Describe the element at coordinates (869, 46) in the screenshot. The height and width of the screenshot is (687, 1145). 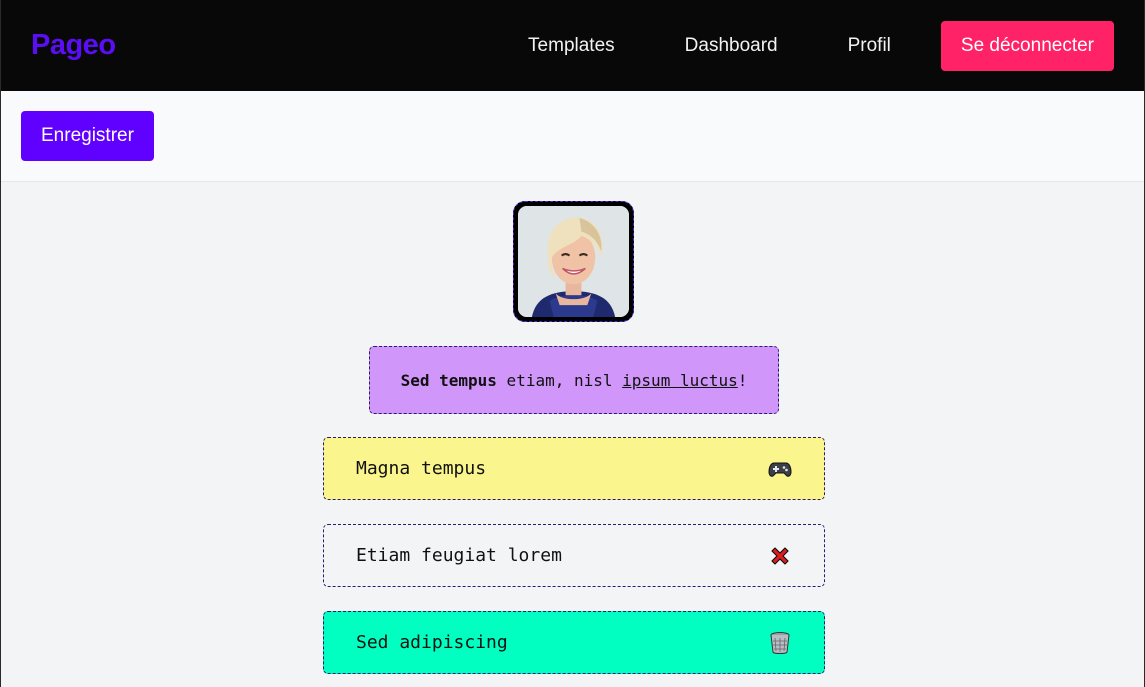
I see `nav-link-profil: Profil` at that location.